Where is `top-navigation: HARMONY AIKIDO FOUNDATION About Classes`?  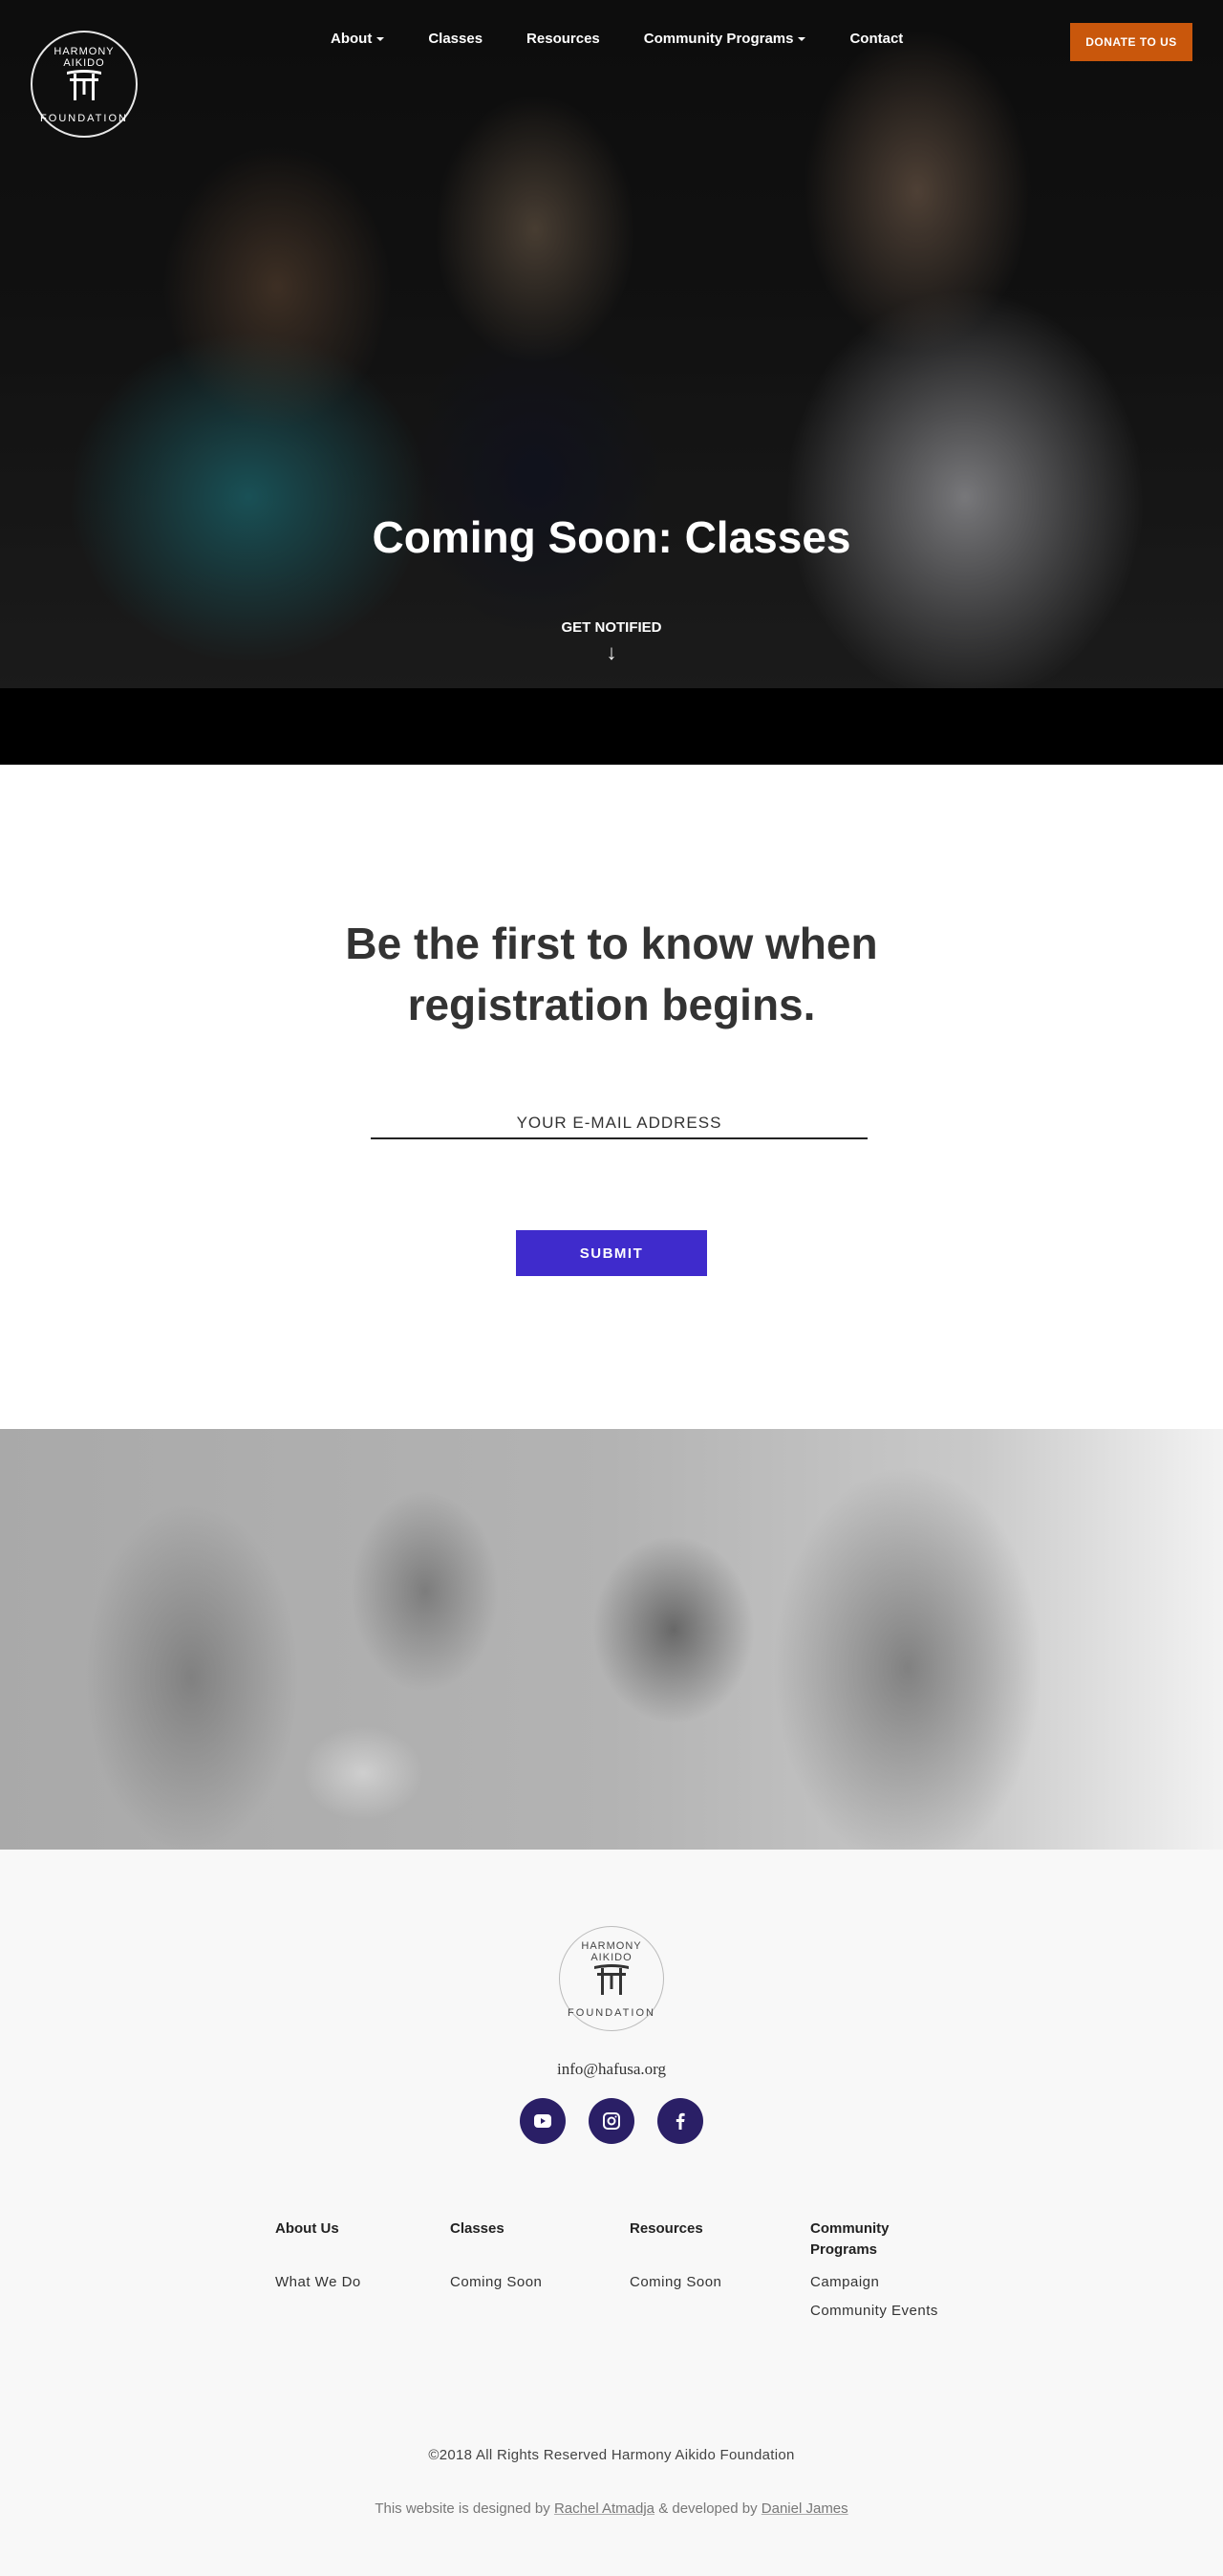 top-navigation: HARMONY AIKIDO FOUNDATION About Classes is located at coordinates (611, 69).